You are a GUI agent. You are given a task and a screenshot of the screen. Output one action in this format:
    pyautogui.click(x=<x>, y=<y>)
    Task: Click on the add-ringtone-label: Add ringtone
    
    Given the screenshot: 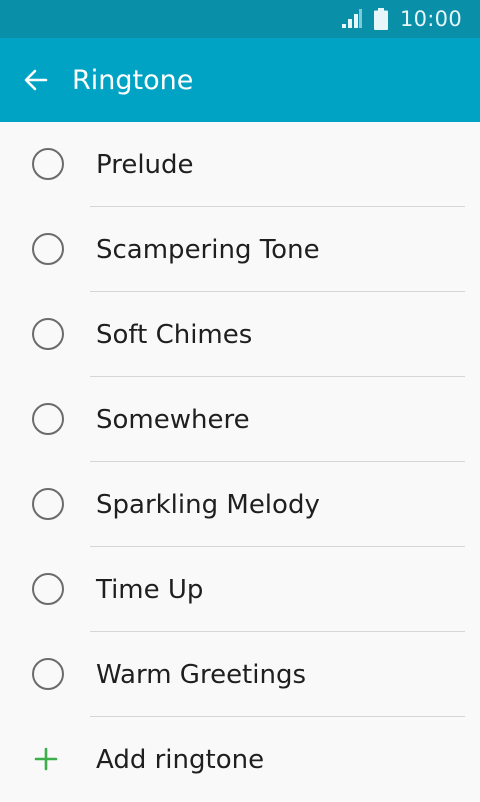 What is the action you would take?
    pyautogui.click(x=180, y=759)
    